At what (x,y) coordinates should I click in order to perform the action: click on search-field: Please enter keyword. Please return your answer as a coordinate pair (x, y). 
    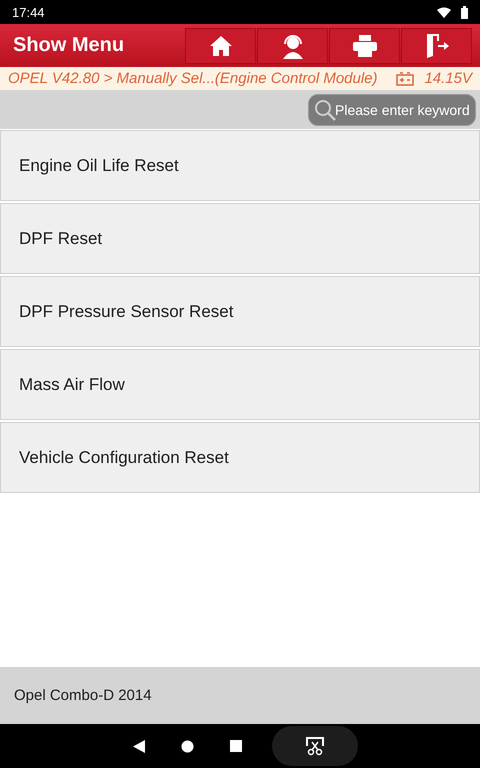
    Looking at the image, I should click on (392, 110).